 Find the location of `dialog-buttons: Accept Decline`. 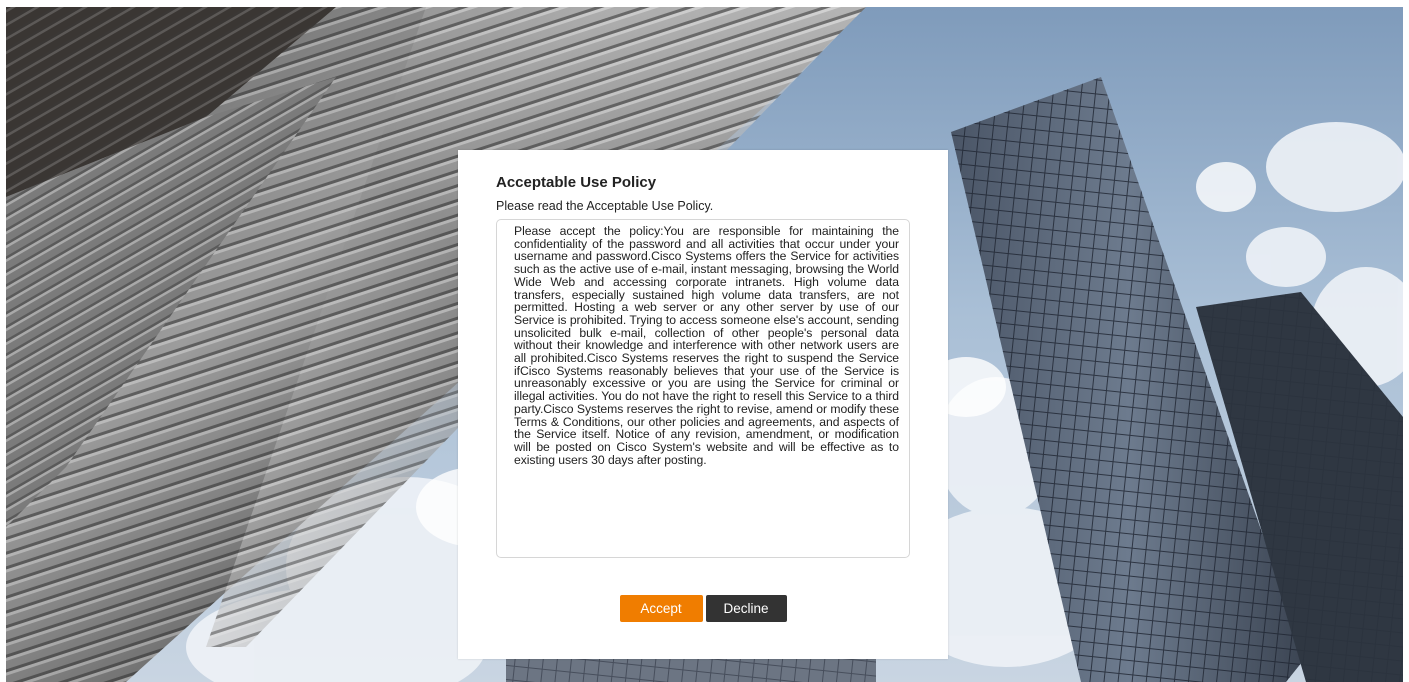

dialog-buttons: Accept Decline is located at coordinates (703, 608).